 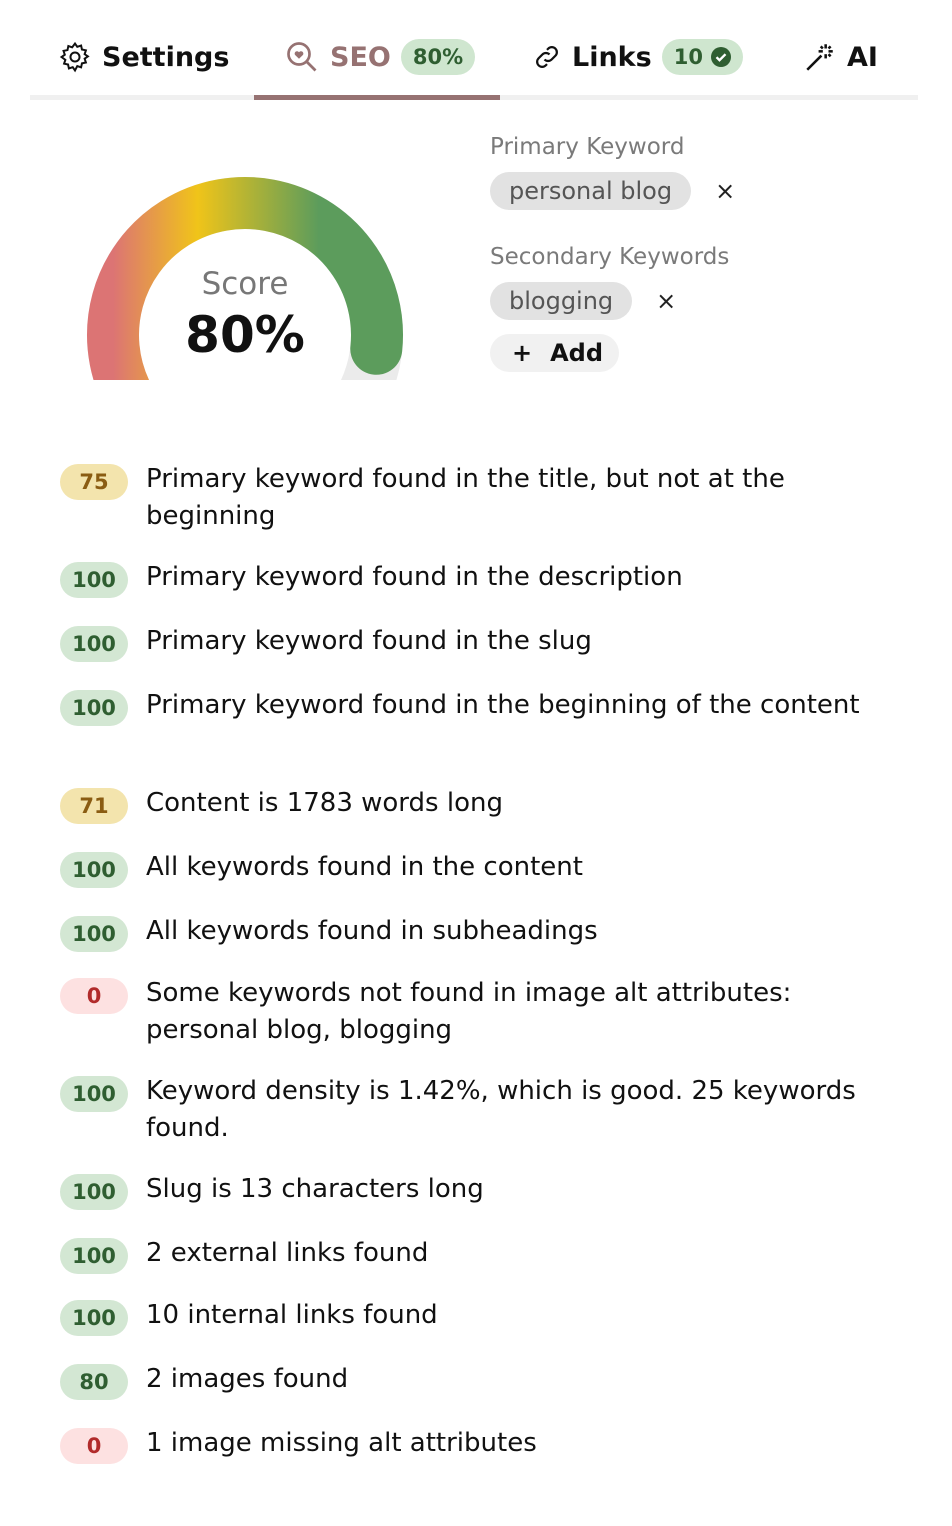 I want to click on seo-check-item: 100 All keywords found in subheadings, so click(x=483, y=934).